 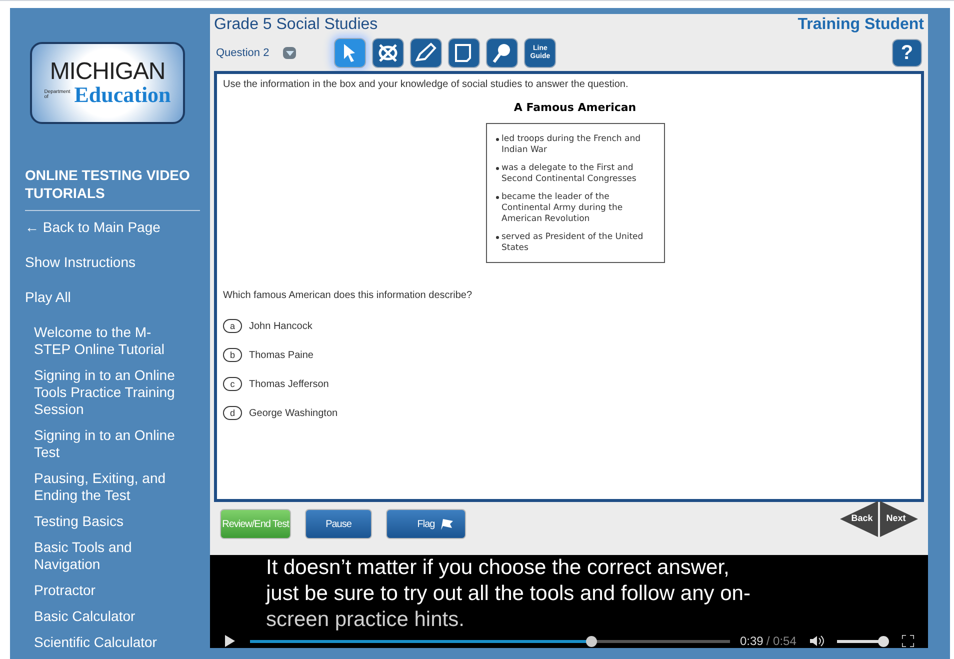 I want to click on question-number: Question 2, so click(x=243, y=53).